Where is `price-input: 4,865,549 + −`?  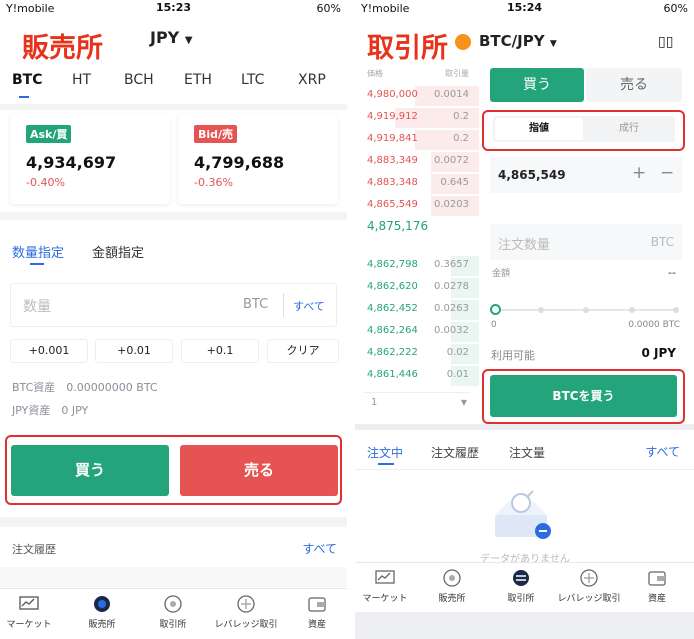 price-input: 4,865,549 + − is located at coordinates (586, 175).